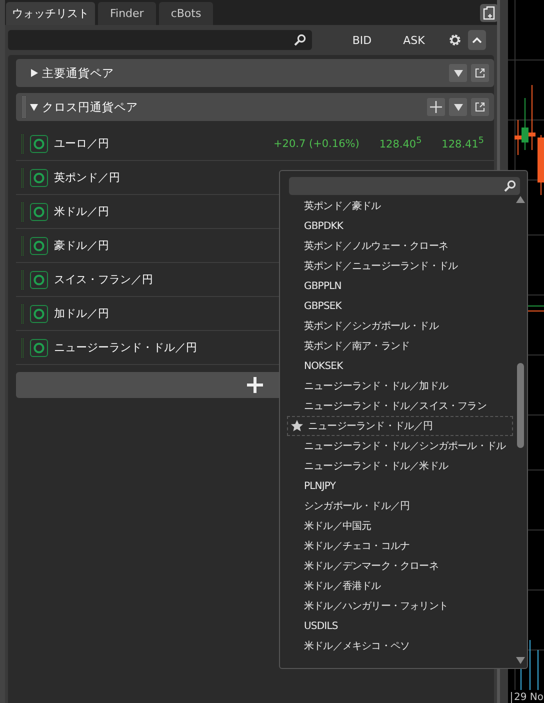 The width and height of the screenshot is (544, 703). Describe the element at coordinates (81, 313) in the screenshot. I see `symbol-name: 加ドル／円` at that location.